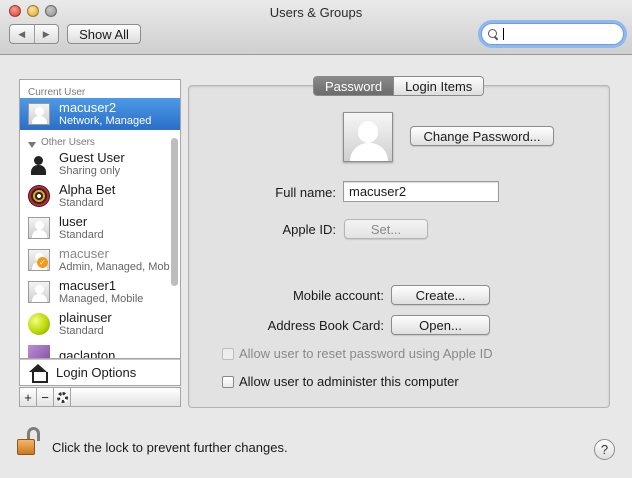 Image resolution: width=632 pixels, height=478 pixels. I want to click on forward-button: ▶, so click(46, 34).